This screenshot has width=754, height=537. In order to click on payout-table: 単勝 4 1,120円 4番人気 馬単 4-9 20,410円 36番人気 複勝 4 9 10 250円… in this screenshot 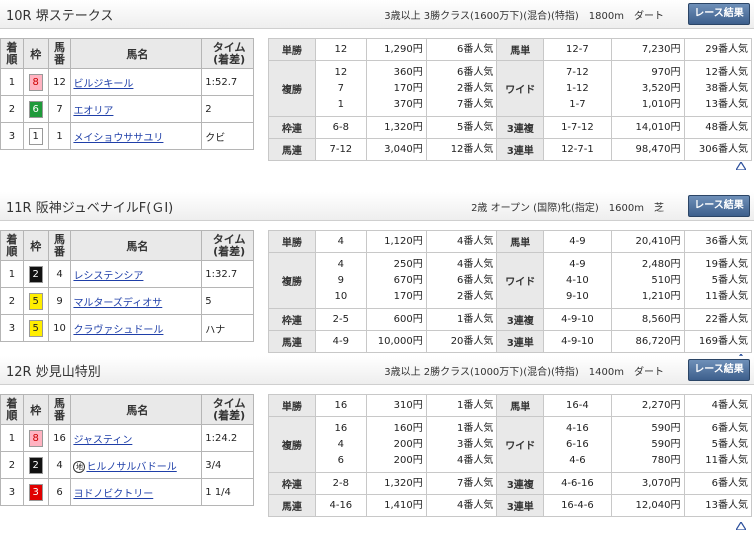, I will do `click(510, 291)`.